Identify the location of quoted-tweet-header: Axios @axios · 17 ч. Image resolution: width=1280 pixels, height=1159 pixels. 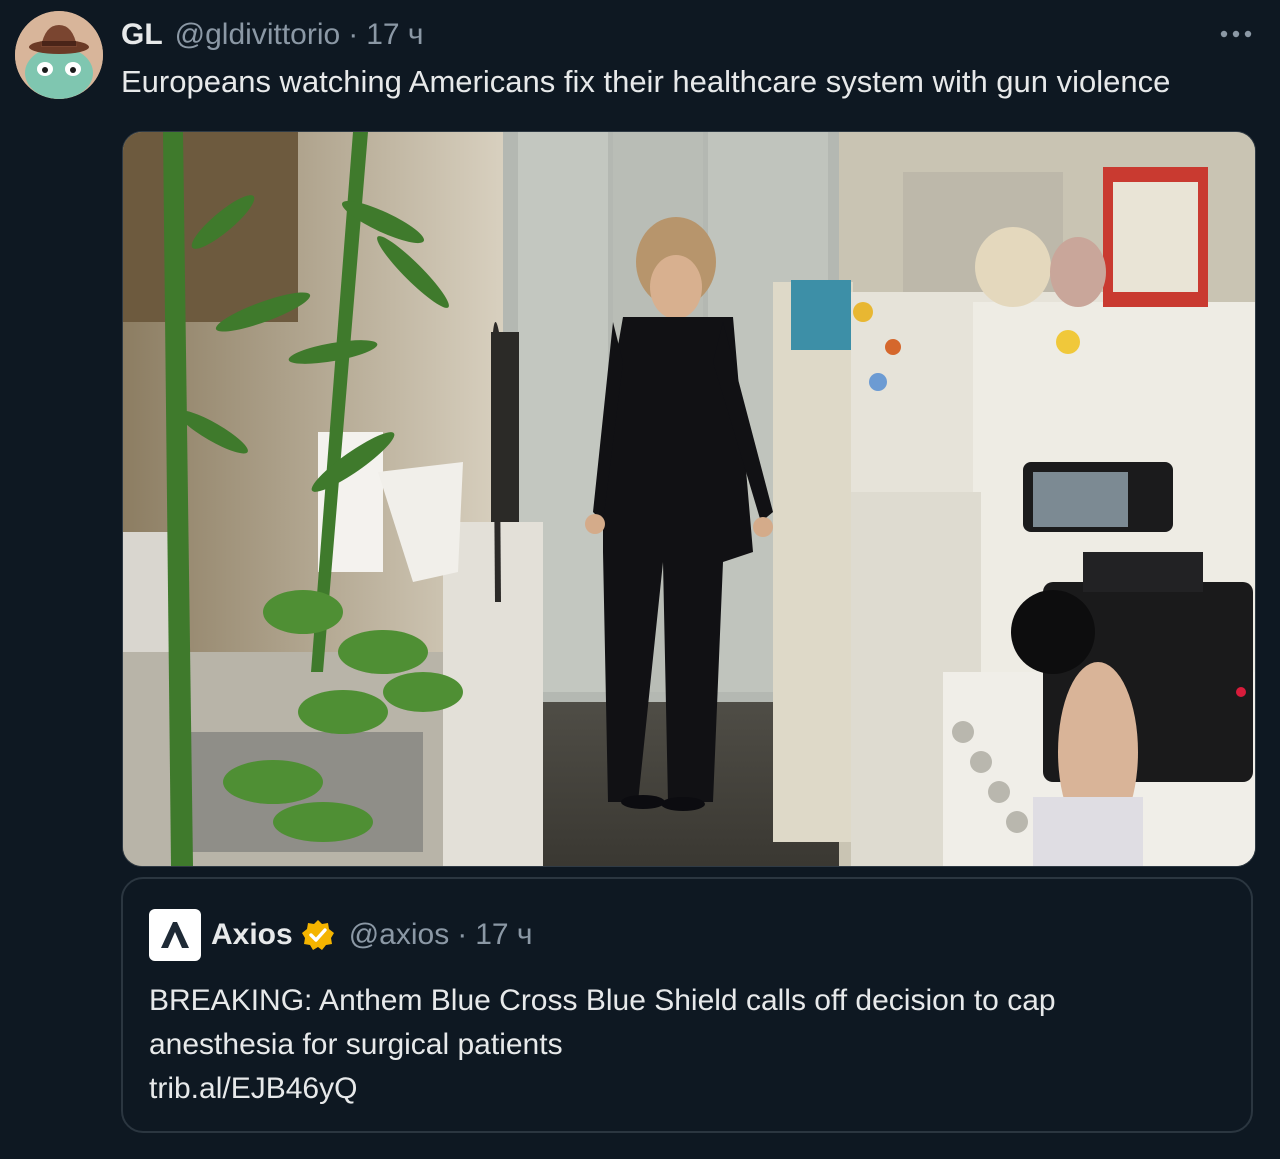
(341, 935).